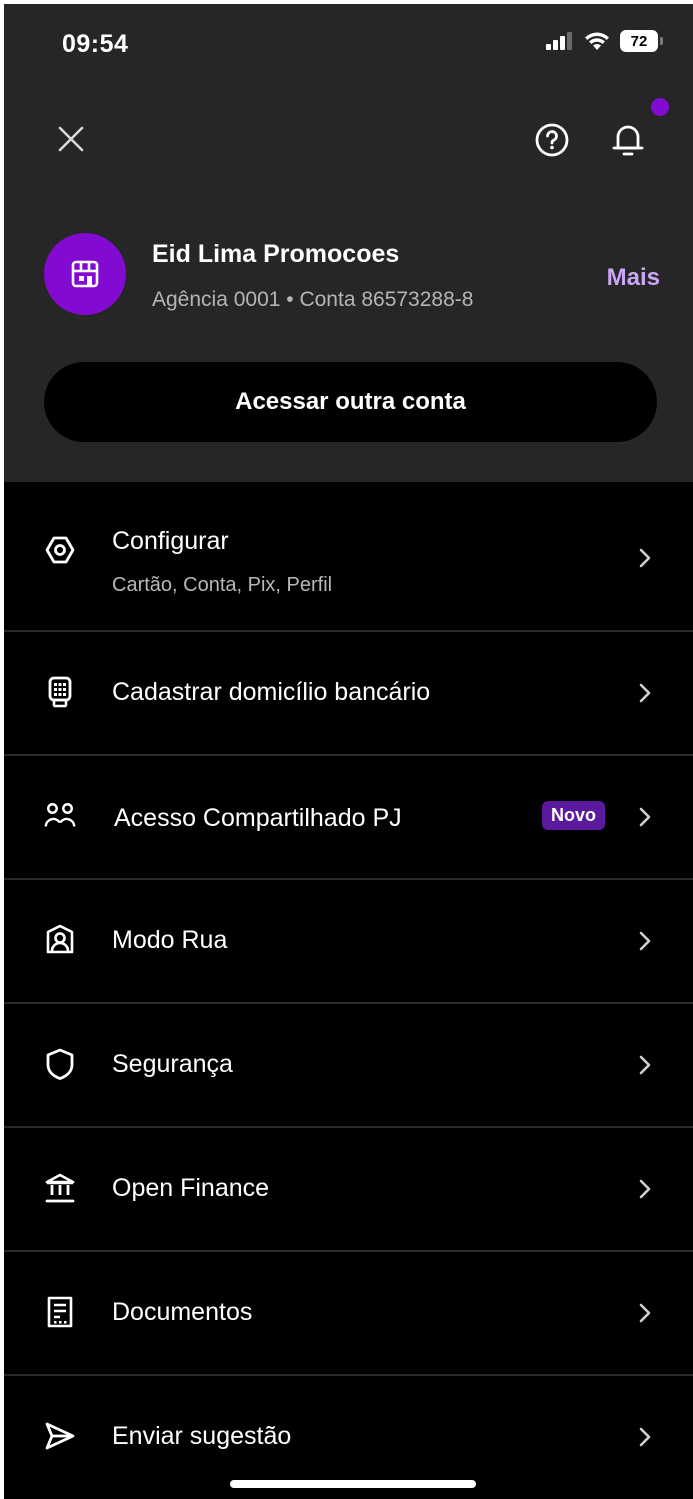 The height and width of the screenshot is (1499, 693). Describe the element at coordinates (313, 299) in the screenshot. I see `account-details: Agência 0001 • Conta 86573288-8` at that location.